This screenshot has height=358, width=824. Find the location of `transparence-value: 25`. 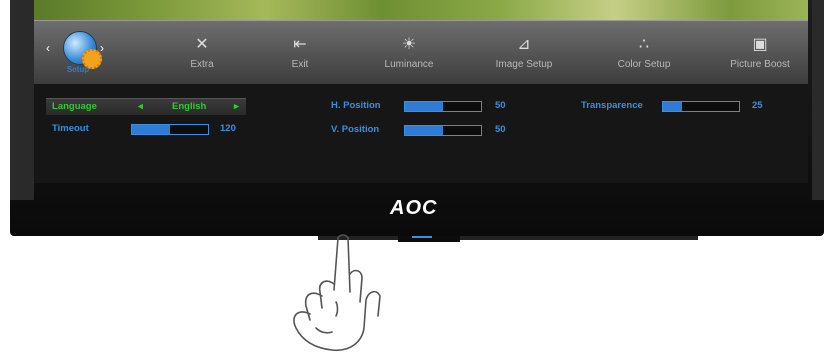

transparence-value: 25 is located at coordinates (757, 105).